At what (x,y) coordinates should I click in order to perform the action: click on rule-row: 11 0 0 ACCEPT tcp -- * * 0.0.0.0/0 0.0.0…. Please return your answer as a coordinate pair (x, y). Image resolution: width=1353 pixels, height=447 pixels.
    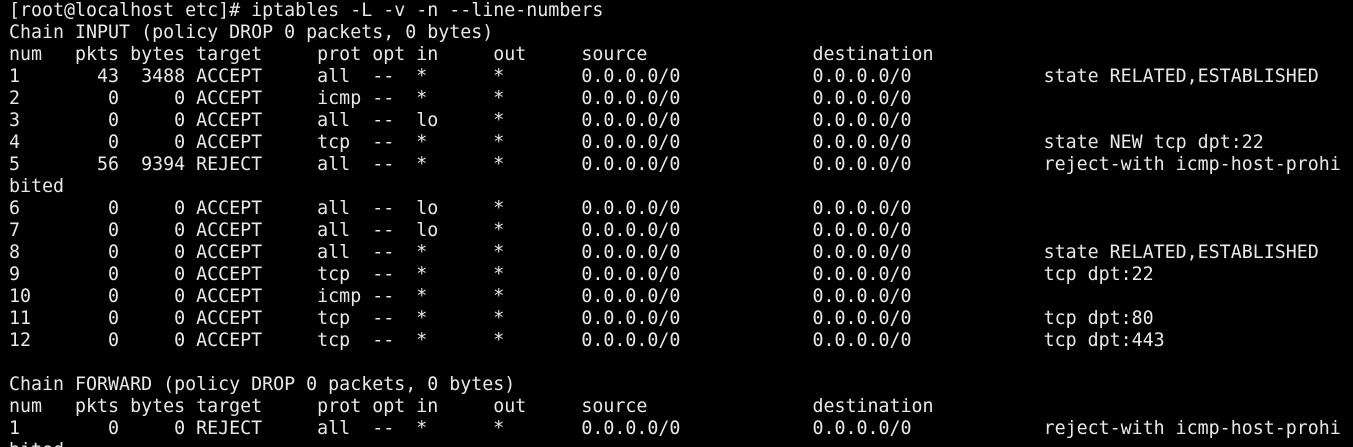
    Looking at the image, I should click on (581, 318).